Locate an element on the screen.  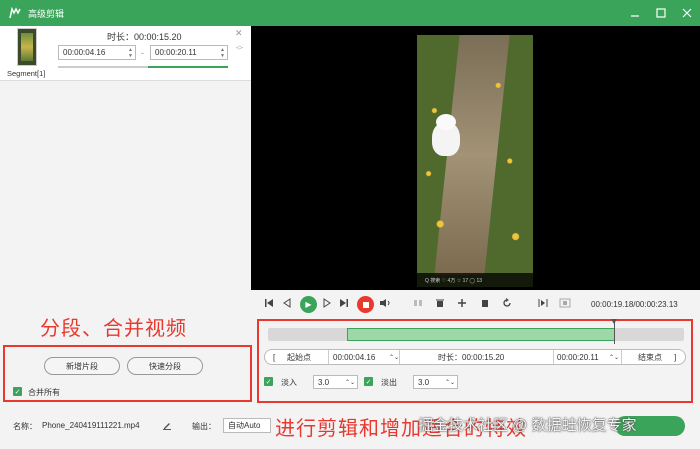
time-readout: 00:00:19.18/00:00:23.13 is located at coordinates (634, 304).